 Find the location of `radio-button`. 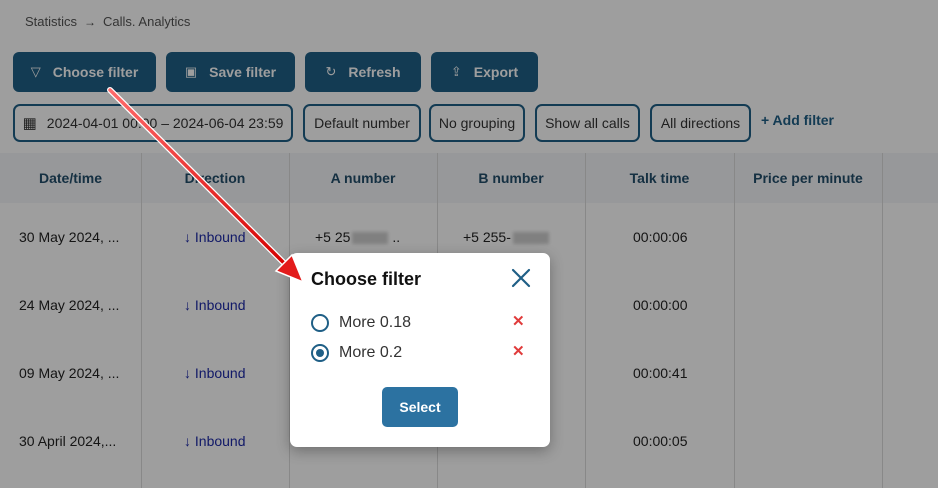

radio-button is located at coordinates (320, 323).